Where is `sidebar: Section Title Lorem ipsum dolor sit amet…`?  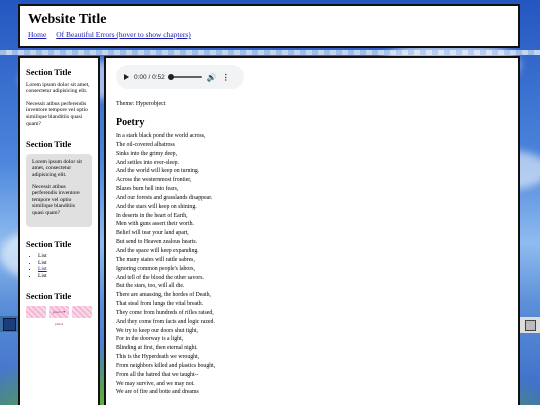
sidebar: Section Title Lorem ipsum dolor sit amet… is located at coordinates (59, 230).